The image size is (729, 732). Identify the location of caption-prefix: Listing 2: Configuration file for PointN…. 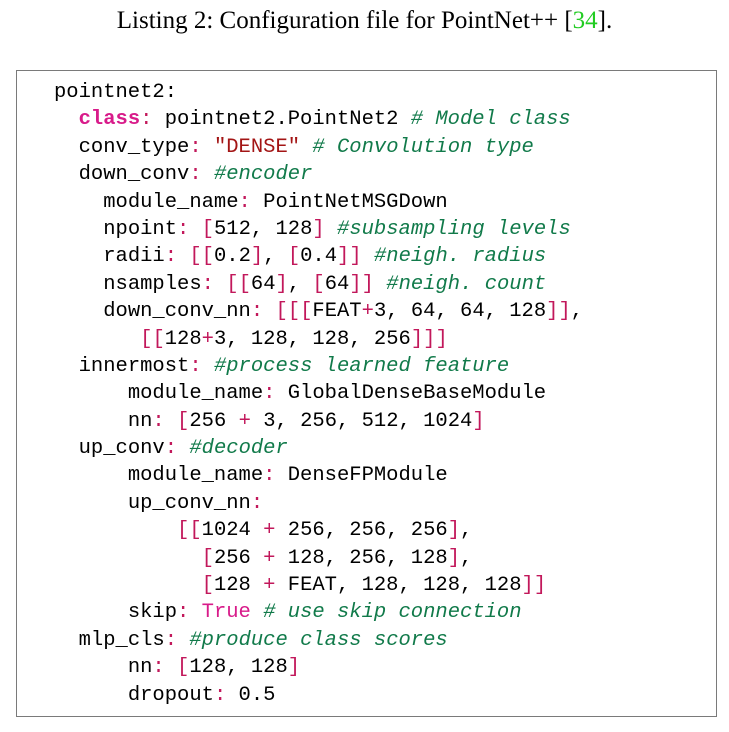
(344, 20).